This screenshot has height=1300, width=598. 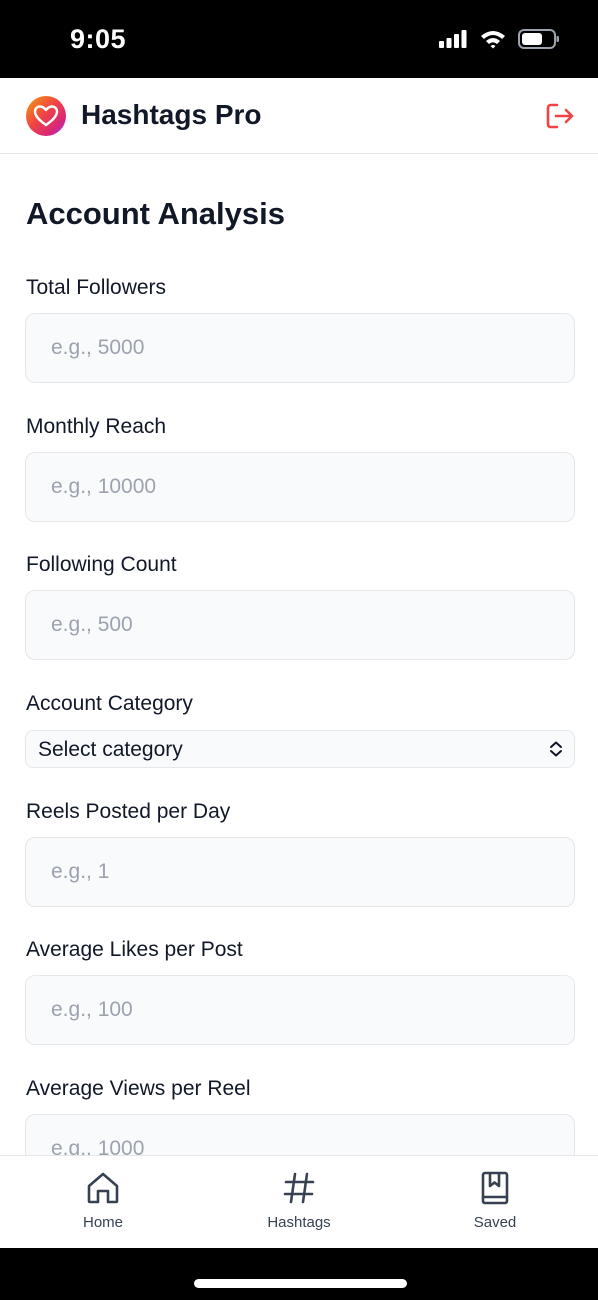 What do you see at coordinates (134, 949) in the screenshot?
I see `average-likes-label: Average Likes per Post` at bounding box center [134, 949].